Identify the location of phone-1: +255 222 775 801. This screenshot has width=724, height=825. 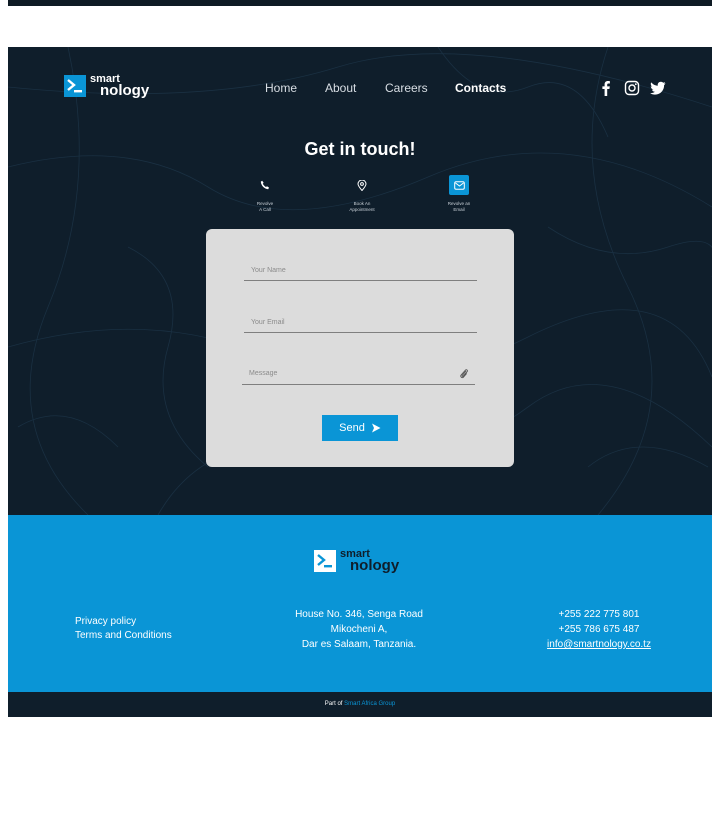
(599, 614).